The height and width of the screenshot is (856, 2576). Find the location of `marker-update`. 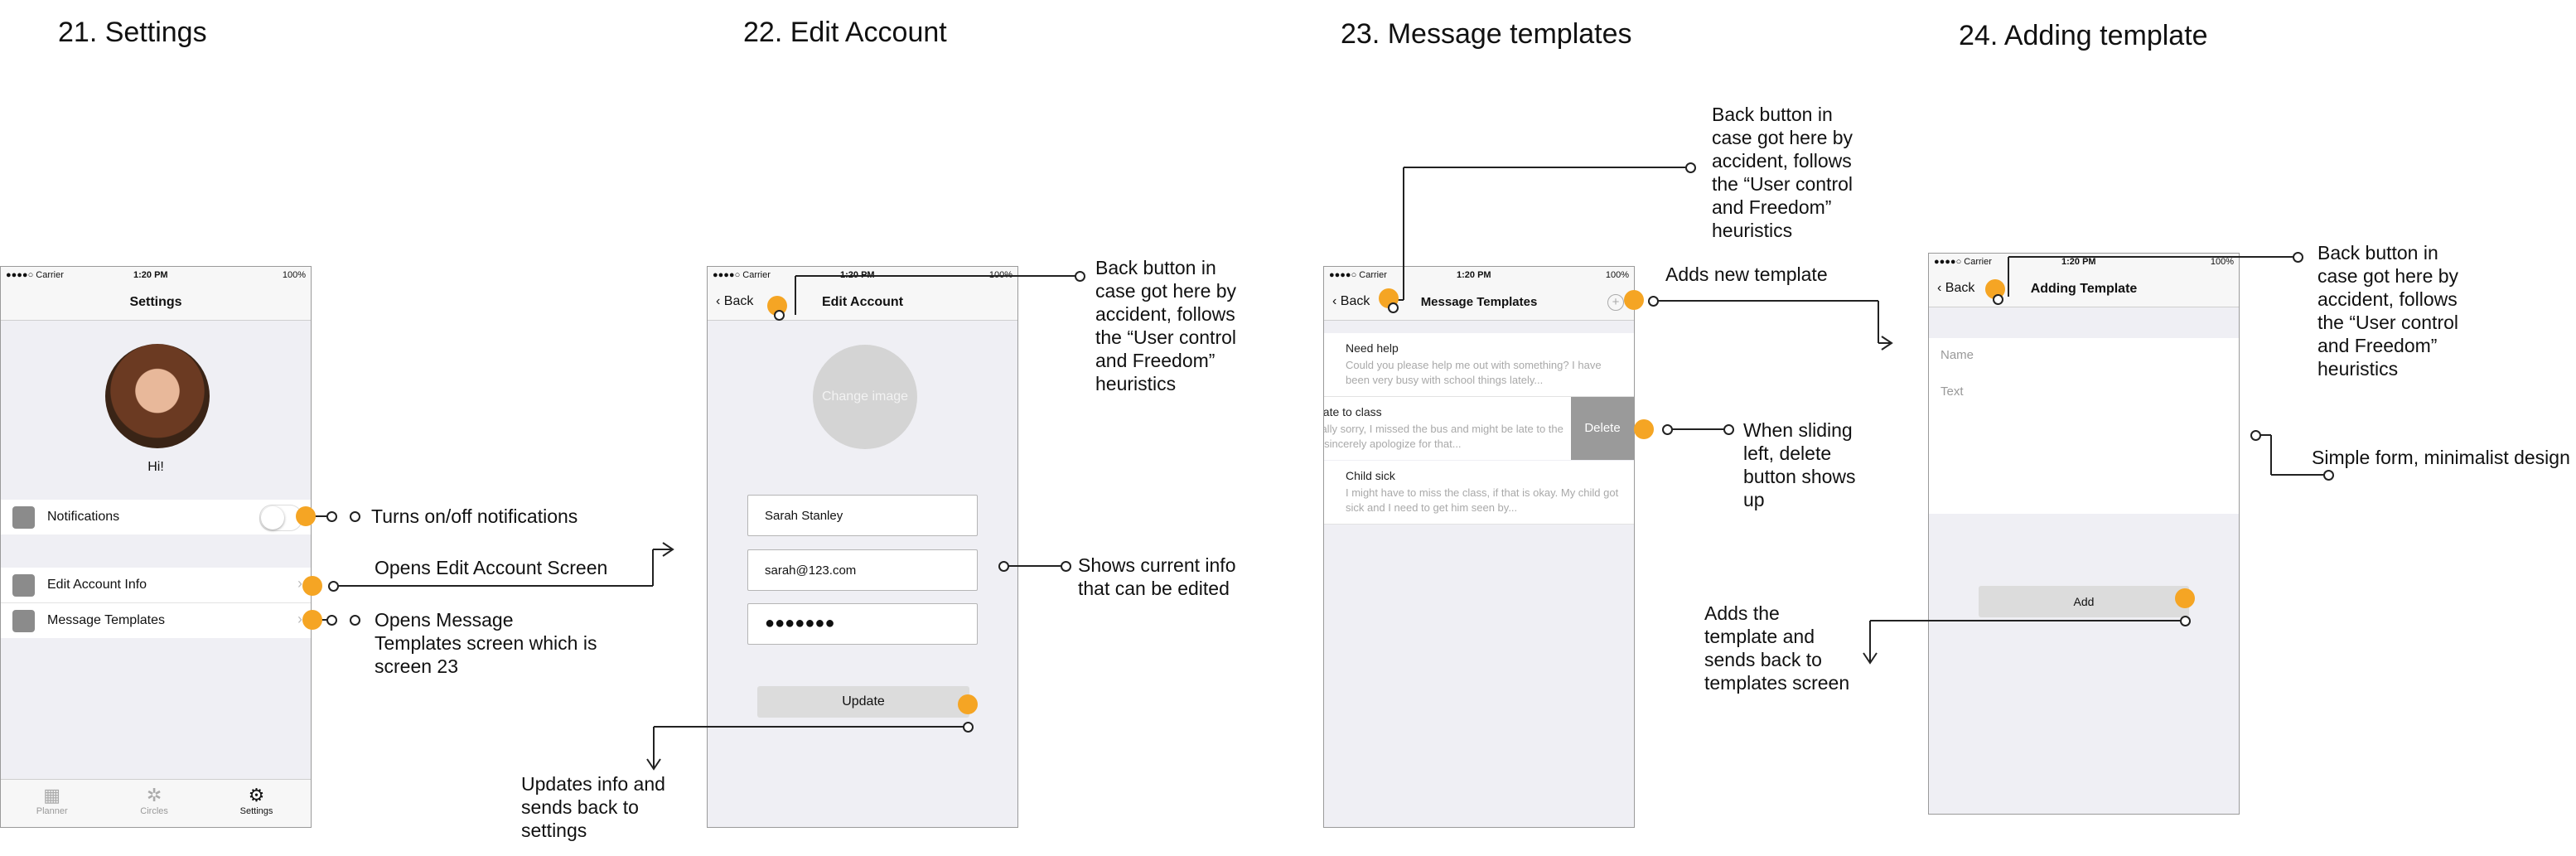

marker-update is located at coordinates (968, 704).